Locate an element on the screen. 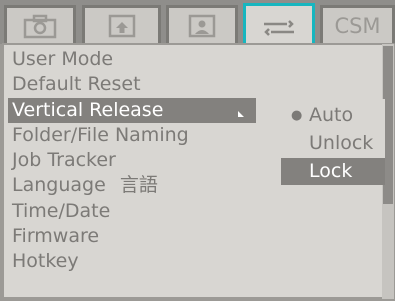 This screenshot has width=395, height=301. menu-item-language: Language 言語 is located at coordinates (138, 185).